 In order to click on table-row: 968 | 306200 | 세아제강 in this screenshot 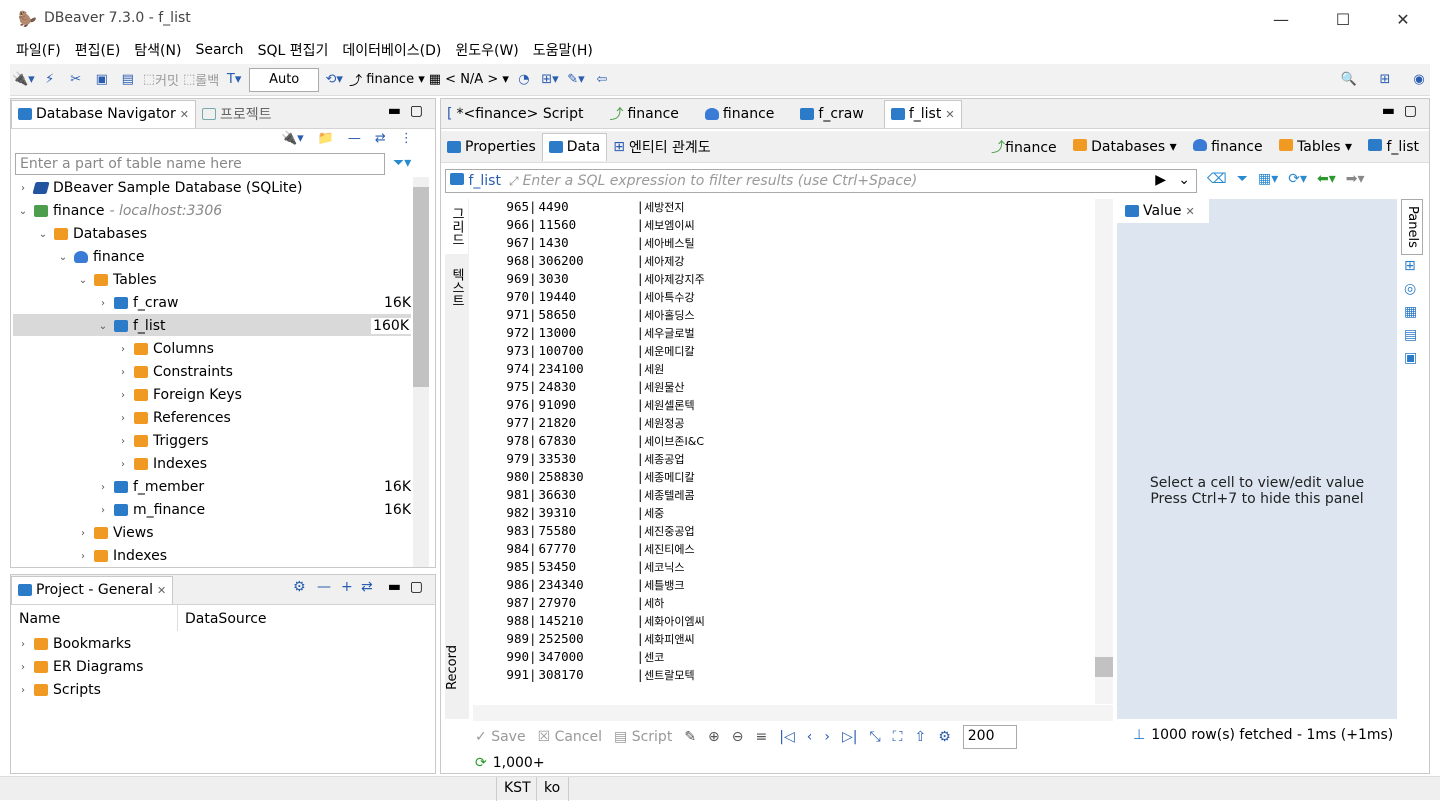, I will do `click(578, 262)`.